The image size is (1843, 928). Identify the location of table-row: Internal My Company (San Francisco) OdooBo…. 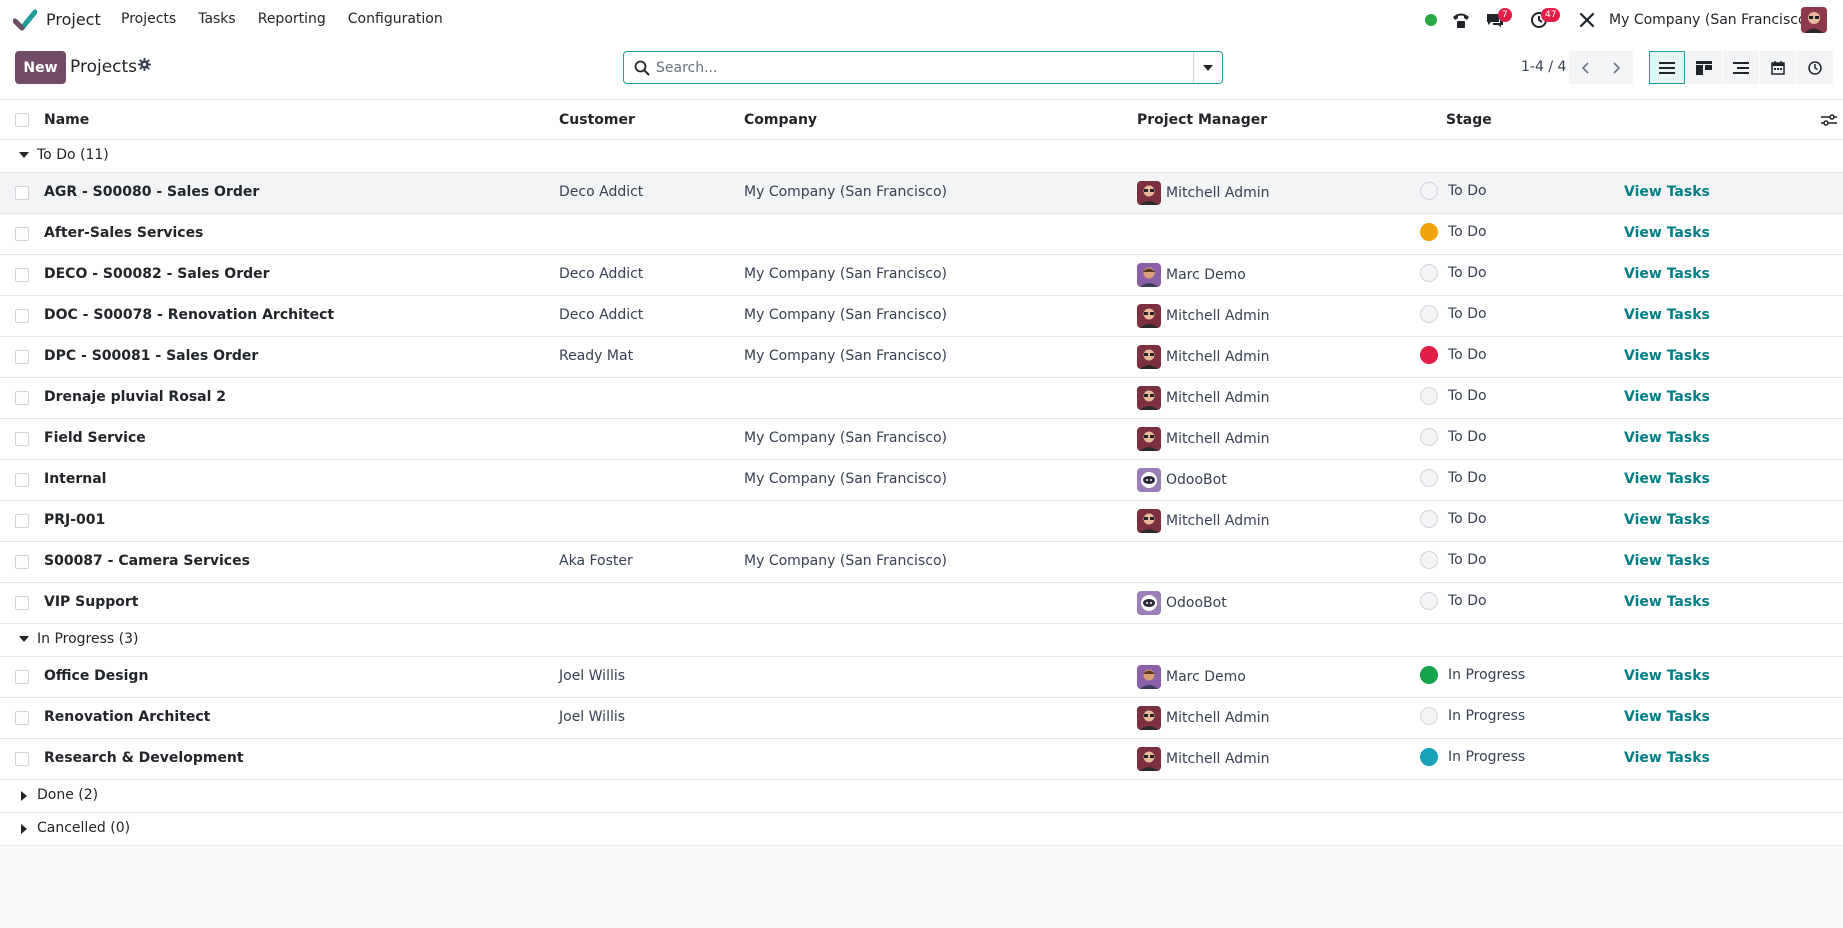
(921, 480).